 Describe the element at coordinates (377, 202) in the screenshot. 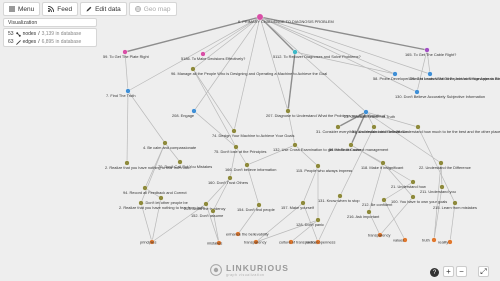

I see `graph-node: 212. Be confident` at that location.